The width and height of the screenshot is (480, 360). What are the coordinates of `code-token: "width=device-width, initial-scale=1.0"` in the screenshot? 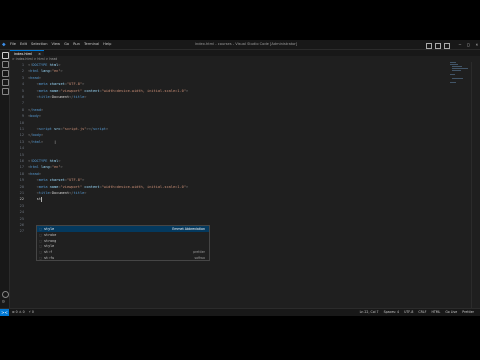 It's located at (143, 90).